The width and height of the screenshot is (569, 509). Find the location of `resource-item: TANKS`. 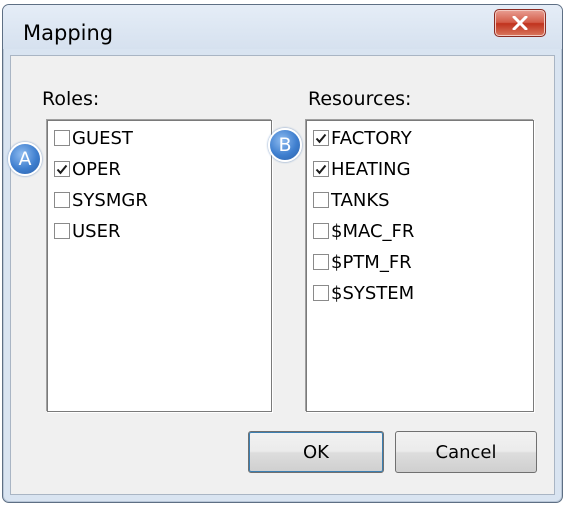

resource-item: TANKS is located at coordinates (351, 200).